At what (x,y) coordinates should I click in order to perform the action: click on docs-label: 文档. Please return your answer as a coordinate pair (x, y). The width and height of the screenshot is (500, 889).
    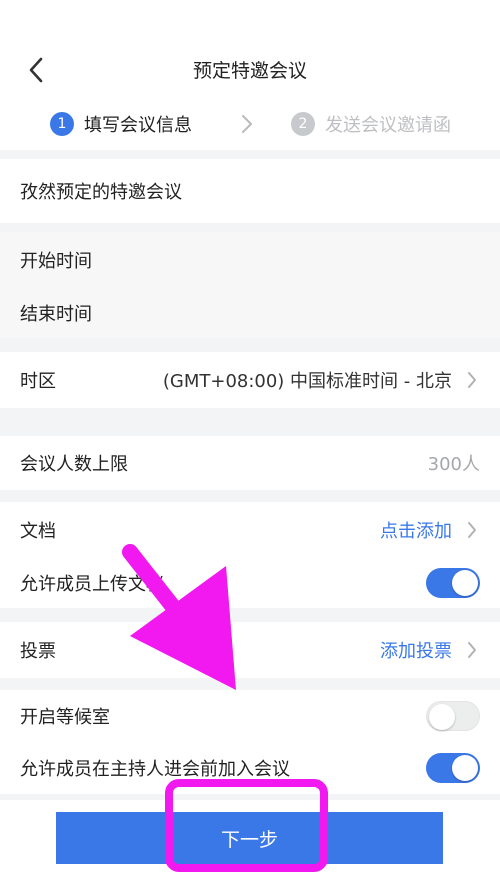
    Looking at the image, I should click on (38, 531).